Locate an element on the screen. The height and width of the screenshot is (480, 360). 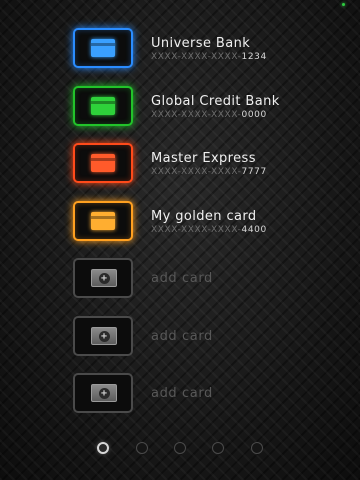
add-card-row-3: + add card is located at coordinates (180, 402).